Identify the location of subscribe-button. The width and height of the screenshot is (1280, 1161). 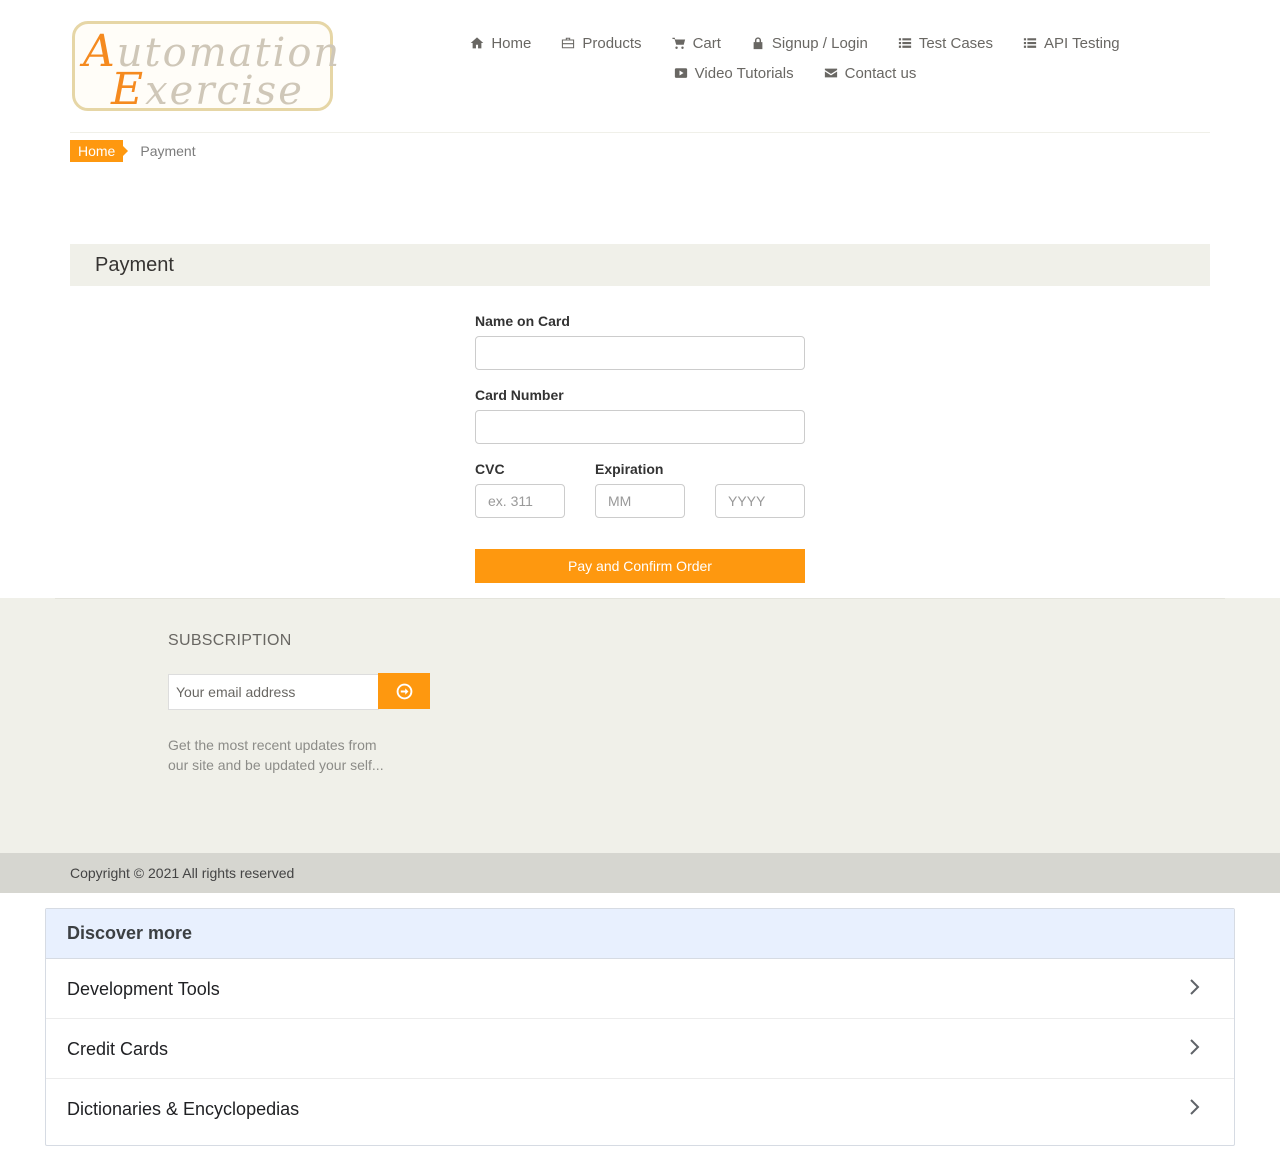
(404, 691).